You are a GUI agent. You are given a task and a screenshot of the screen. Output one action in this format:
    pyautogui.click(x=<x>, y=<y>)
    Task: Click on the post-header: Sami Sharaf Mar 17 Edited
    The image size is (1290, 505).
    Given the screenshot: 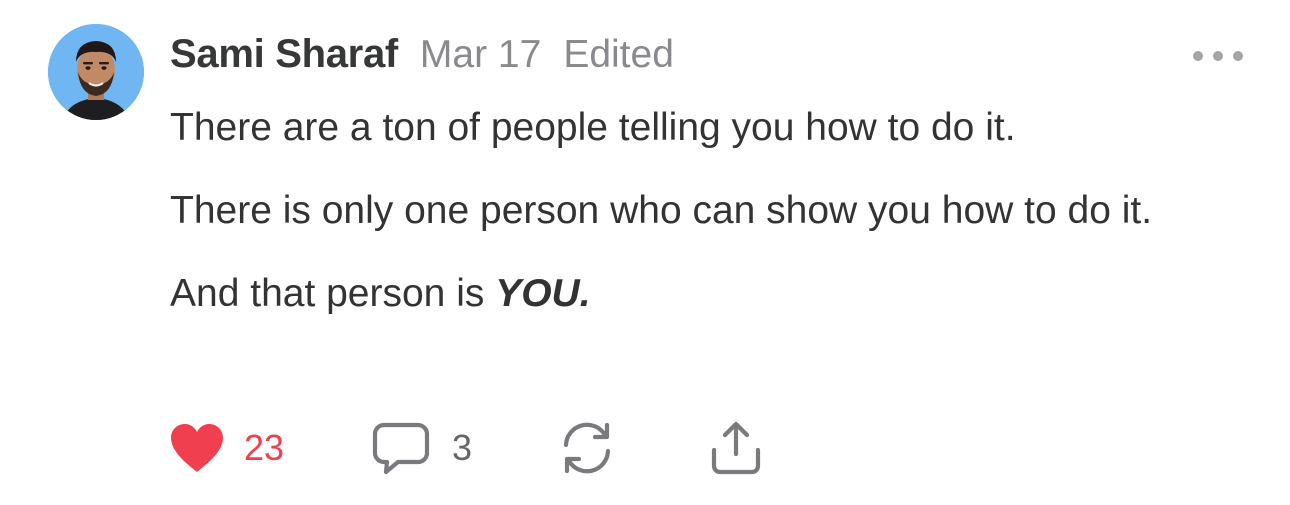 What is the action you would take?
    pyautogui.click(x=422, y=54)
    